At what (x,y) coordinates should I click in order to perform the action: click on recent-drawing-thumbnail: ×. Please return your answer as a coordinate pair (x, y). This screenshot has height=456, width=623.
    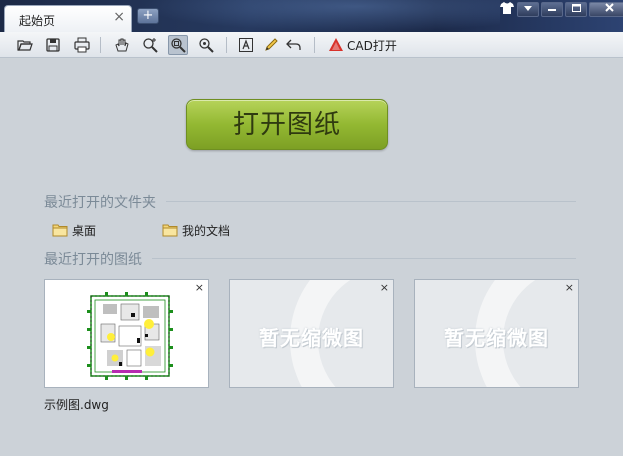
    Looking at the image, I should click on (126, 333).